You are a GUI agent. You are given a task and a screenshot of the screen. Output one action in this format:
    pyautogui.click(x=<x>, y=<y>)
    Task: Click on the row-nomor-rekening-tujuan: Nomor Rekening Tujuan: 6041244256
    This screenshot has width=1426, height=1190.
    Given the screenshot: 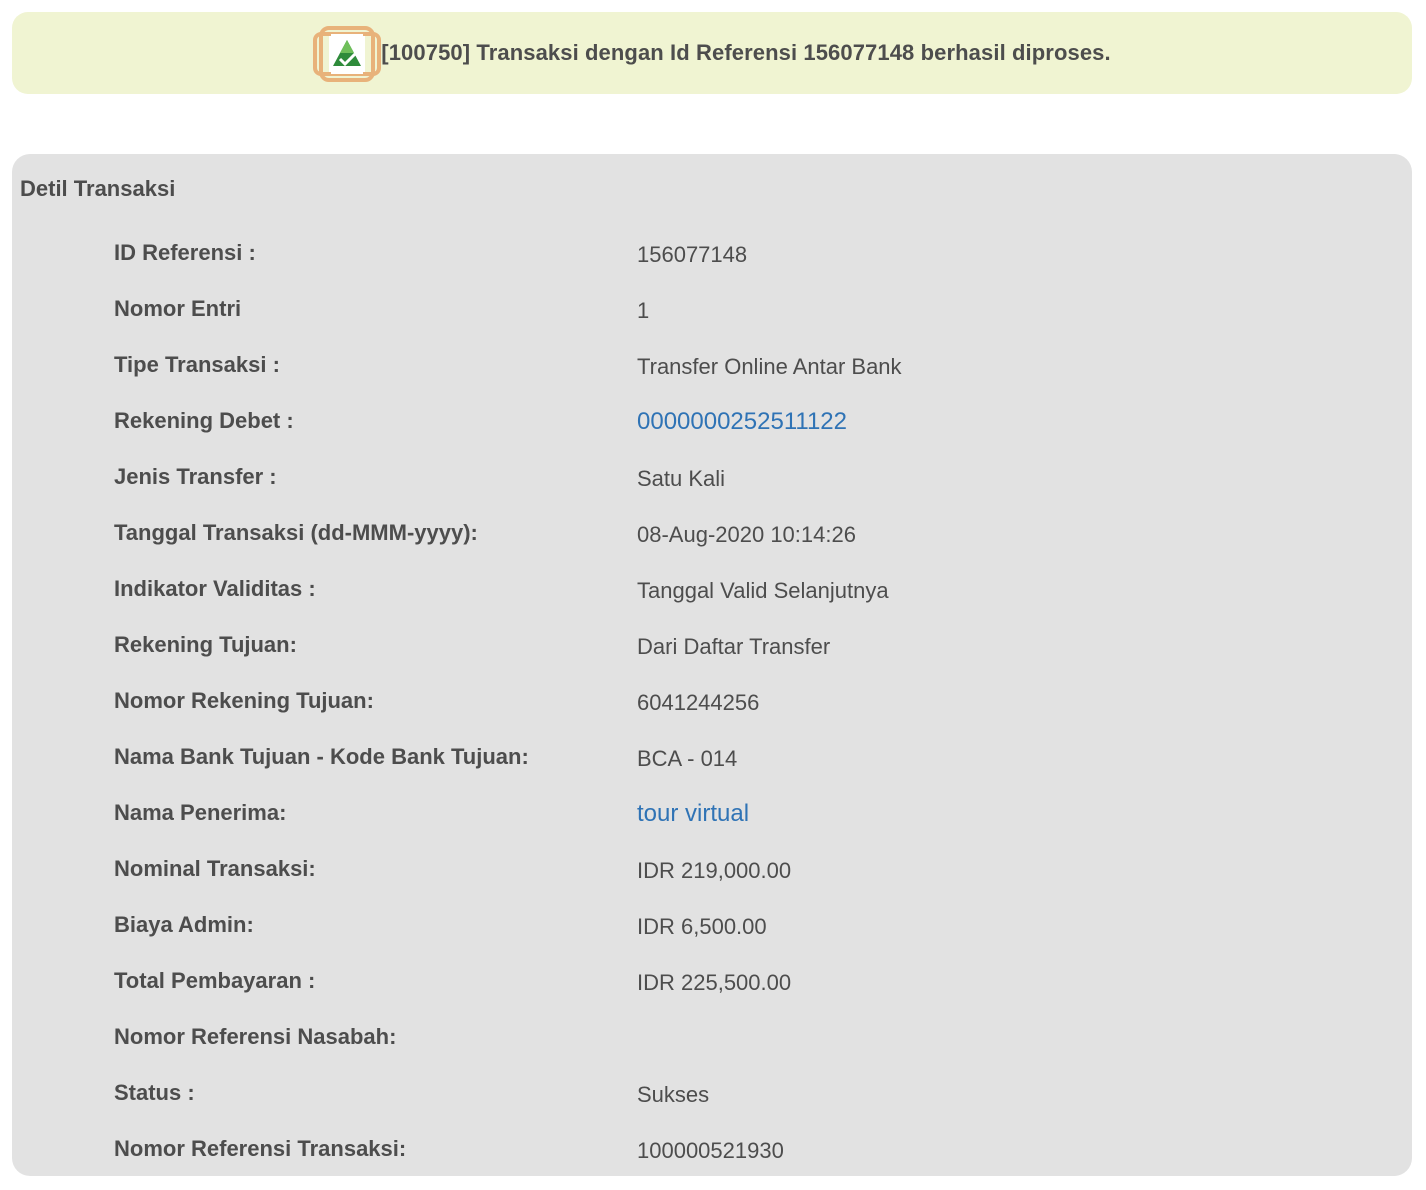 What is the action you would take?
    pyautogui.click(x=739, y=714)
    